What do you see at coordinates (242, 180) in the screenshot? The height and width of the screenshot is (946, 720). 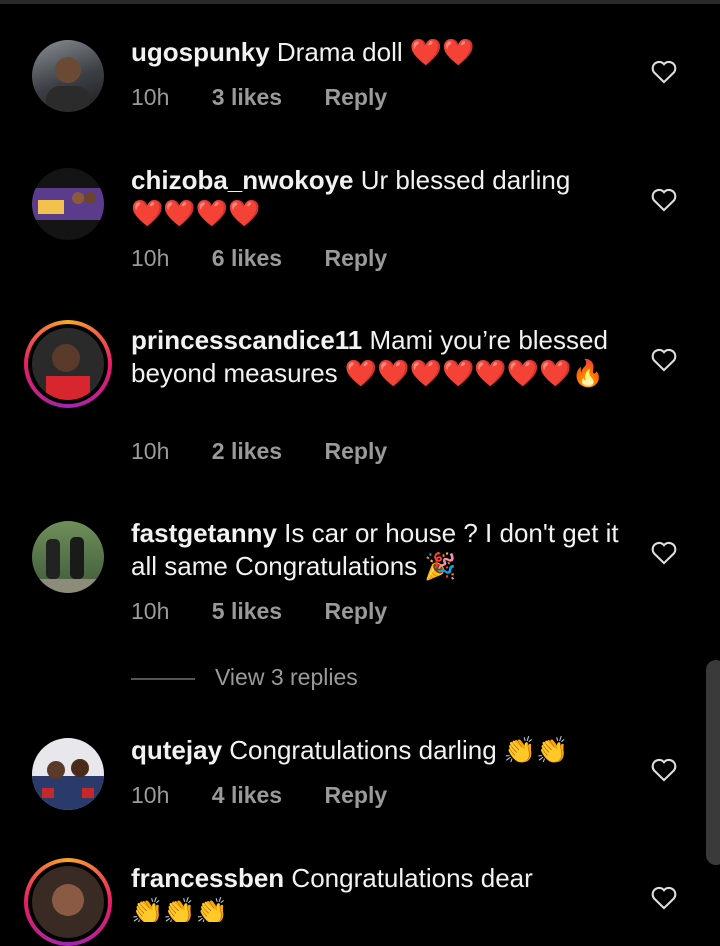 I see `username: chizoba_nwokoye` at bounding box center [242, 180].